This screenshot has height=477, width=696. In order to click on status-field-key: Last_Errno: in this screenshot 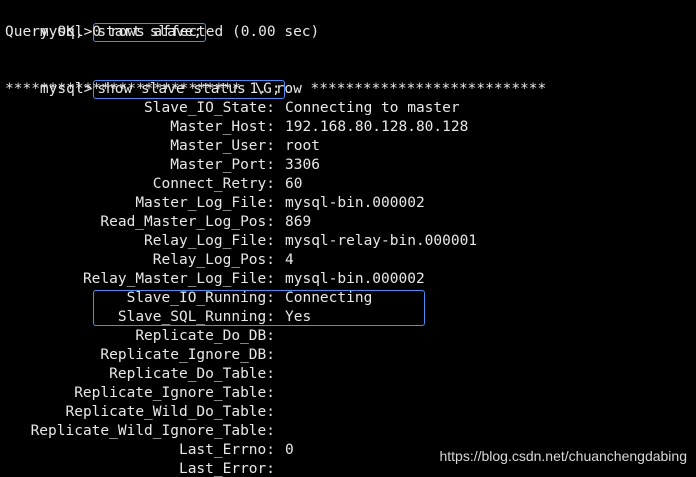, I will do `click(226, 450)`.